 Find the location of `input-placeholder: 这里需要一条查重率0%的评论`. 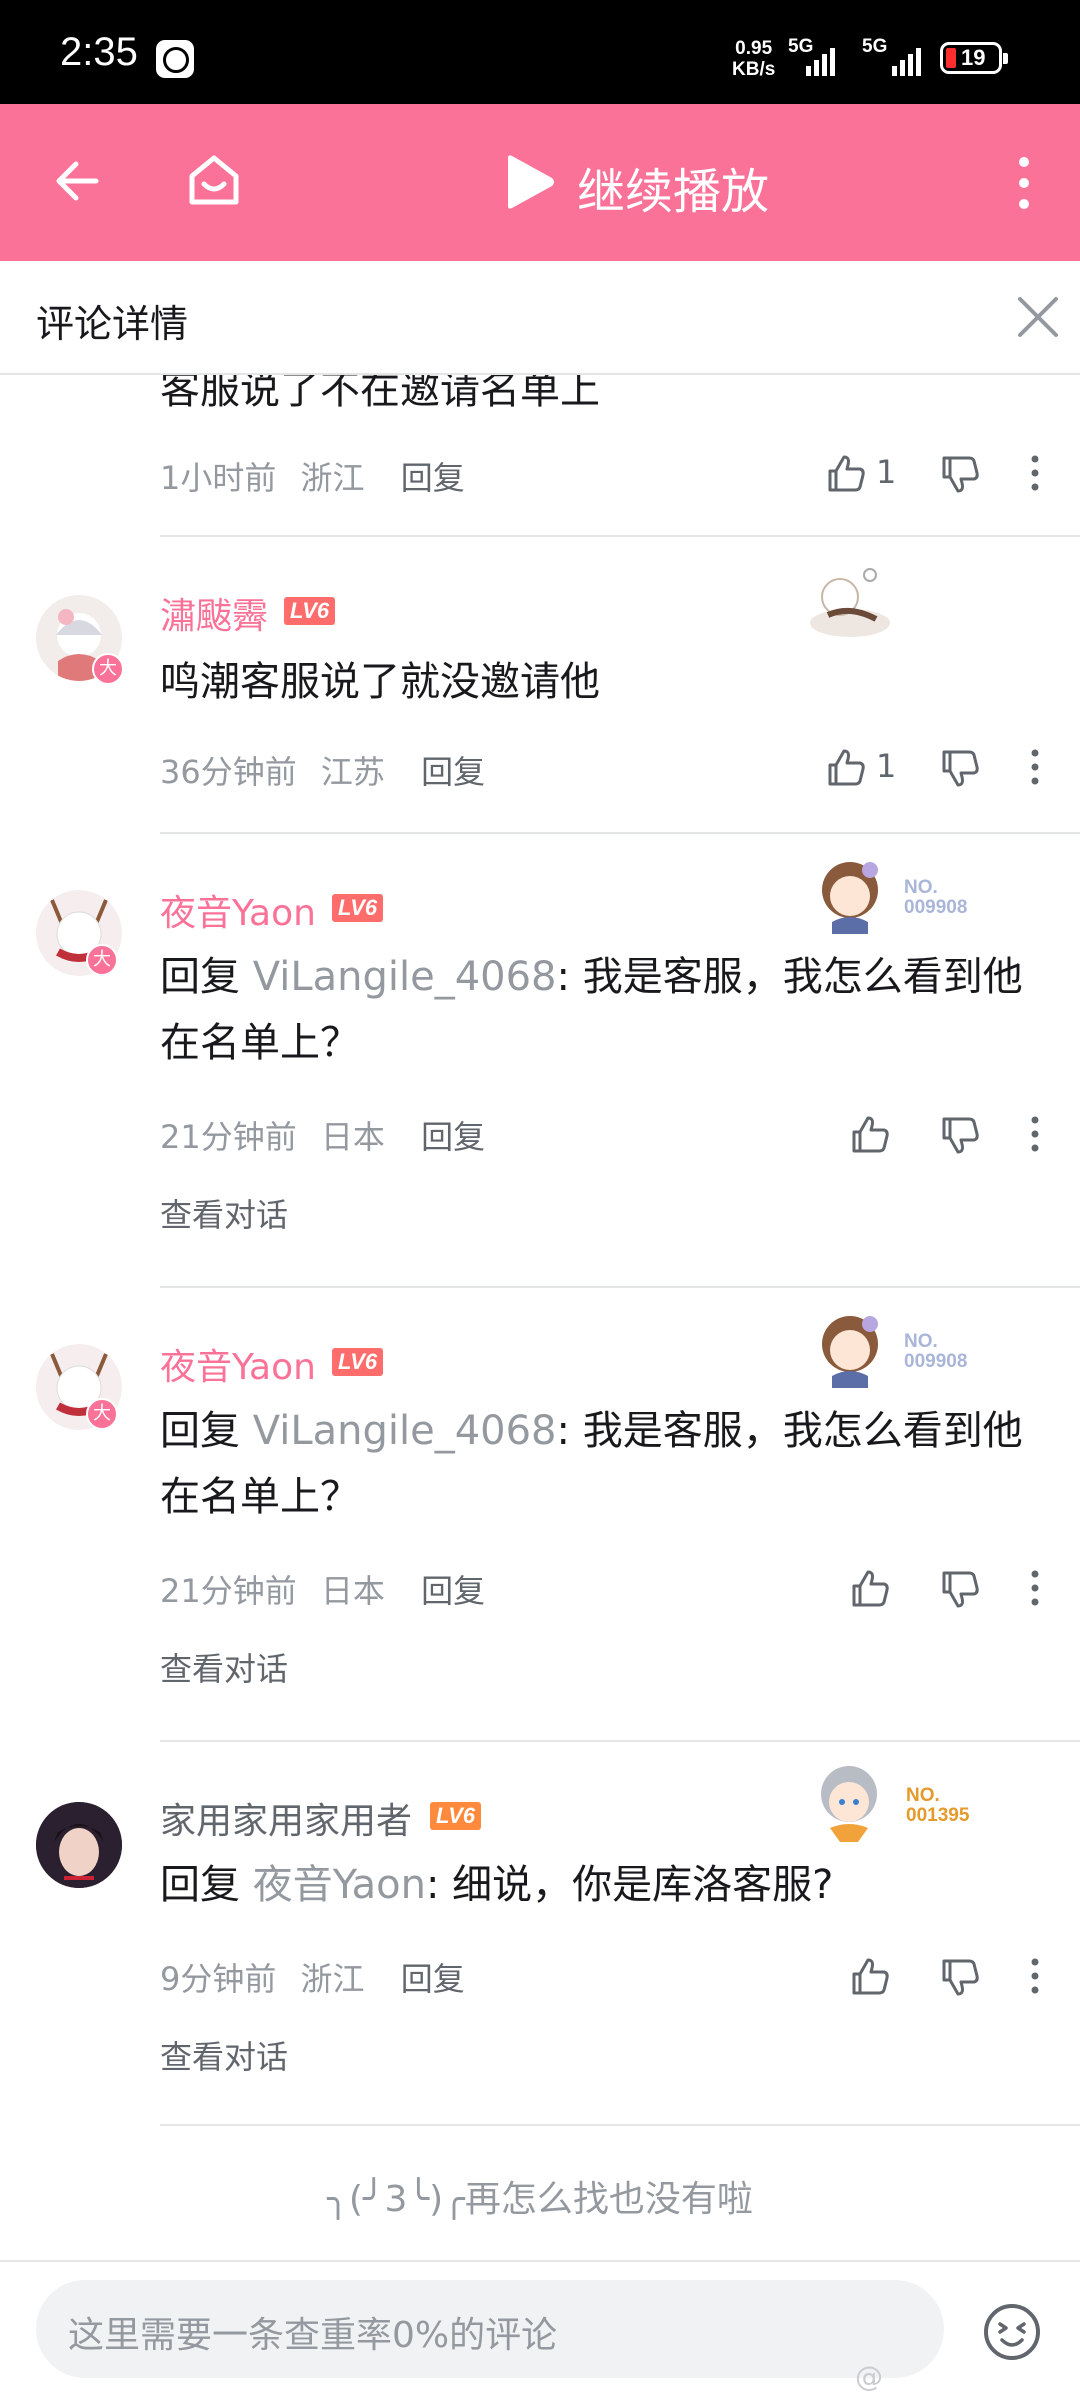

input-placeholder: 这里需要一条查重率0%的评论 is located at coordinates (313, 2335).